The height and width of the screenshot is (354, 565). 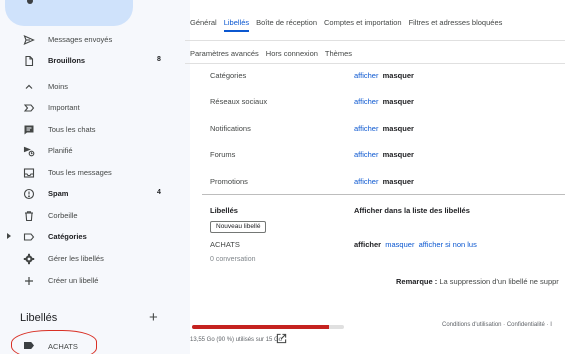 What do you see at coordinates (28, 60) in the screenshot?
I see `draft-icon` at bounding box center [28, 60].